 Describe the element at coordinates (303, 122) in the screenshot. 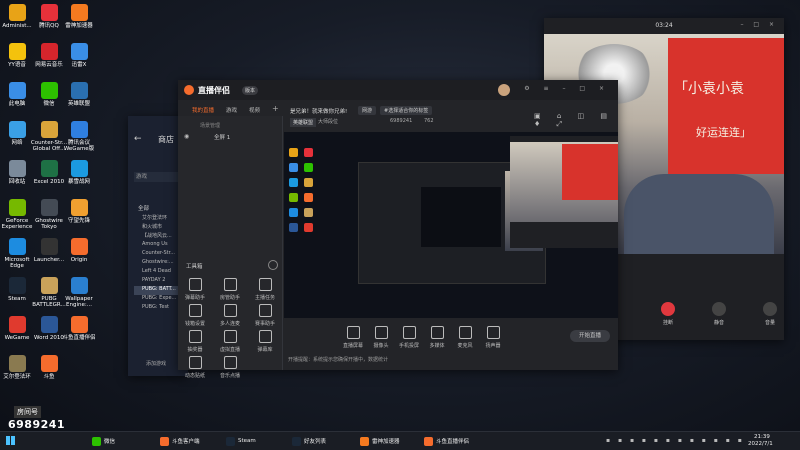

I see `game-category: 英雄联盟` at that location.